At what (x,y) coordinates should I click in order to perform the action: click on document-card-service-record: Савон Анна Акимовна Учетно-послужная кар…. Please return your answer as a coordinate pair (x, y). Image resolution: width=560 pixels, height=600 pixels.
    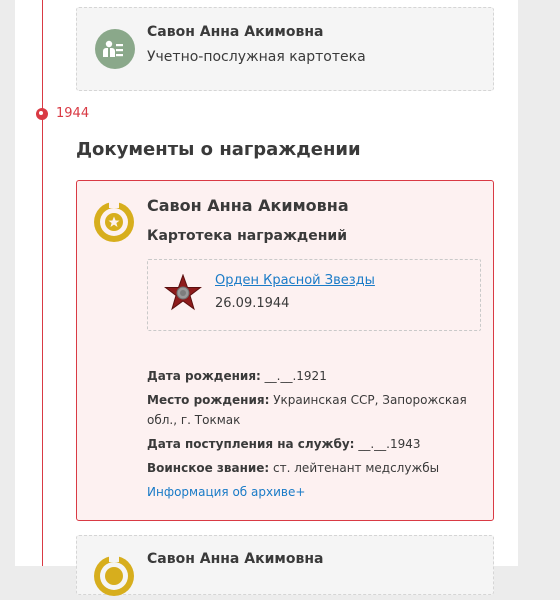
    Looking at the image, I should click on (285, 49).